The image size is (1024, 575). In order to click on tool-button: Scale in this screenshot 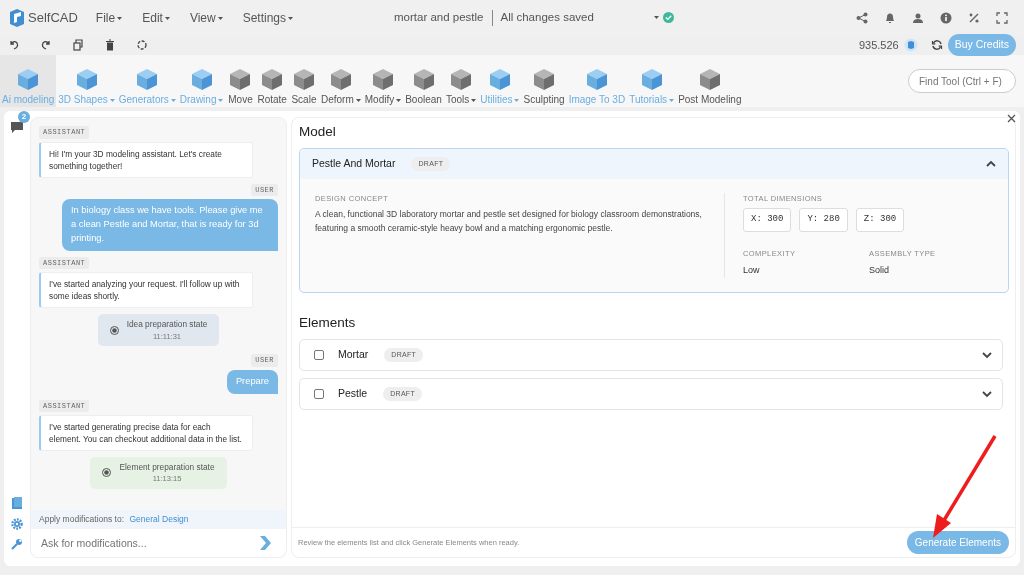, I will do `click(303, 81)`.